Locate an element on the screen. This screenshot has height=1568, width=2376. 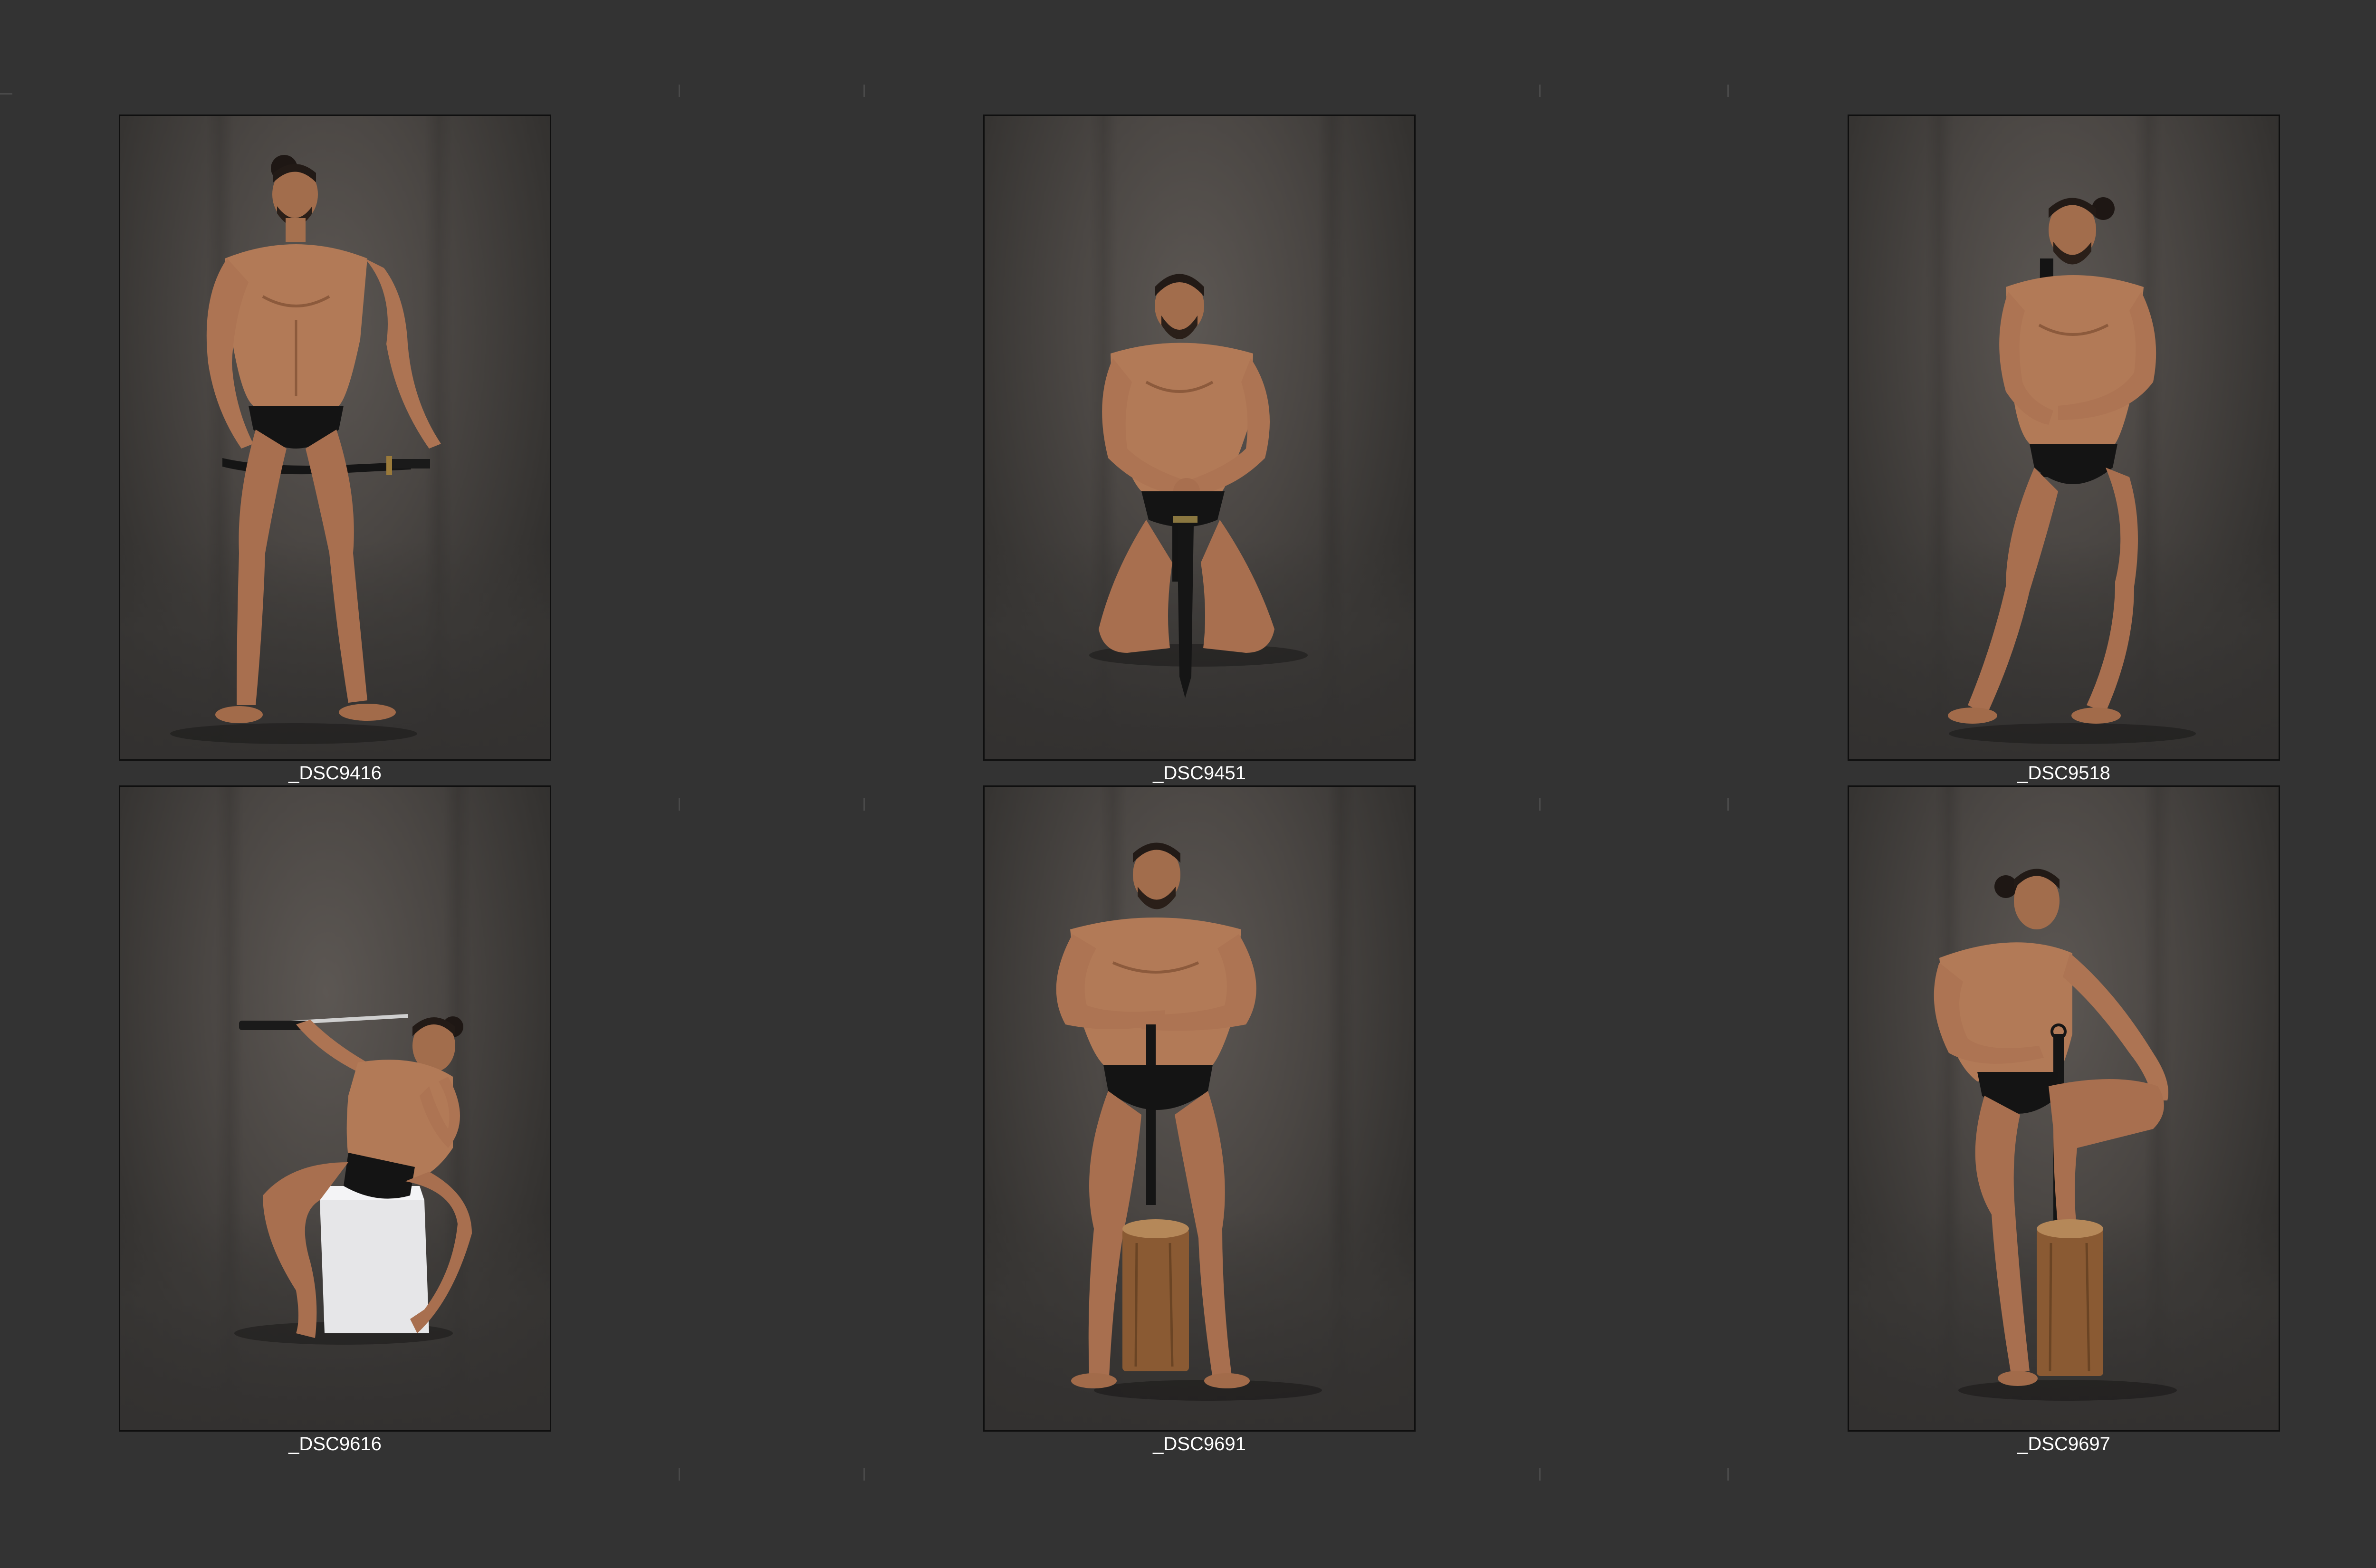
photo-cell: _DSC9691 is located at coordinates (1199, 1120).